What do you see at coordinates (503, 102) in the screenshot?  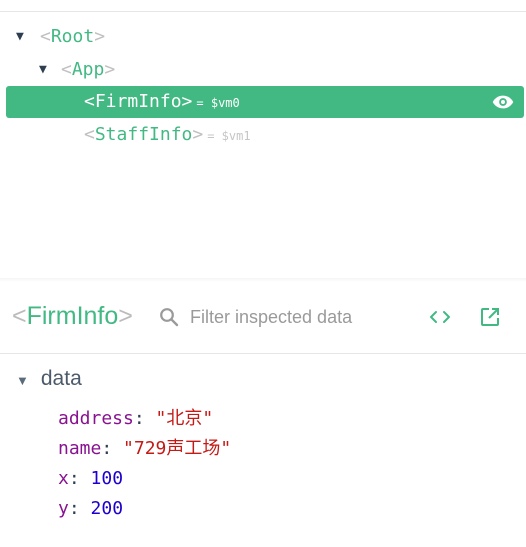 I see `eye-icon` at bounding box center [503, 102].